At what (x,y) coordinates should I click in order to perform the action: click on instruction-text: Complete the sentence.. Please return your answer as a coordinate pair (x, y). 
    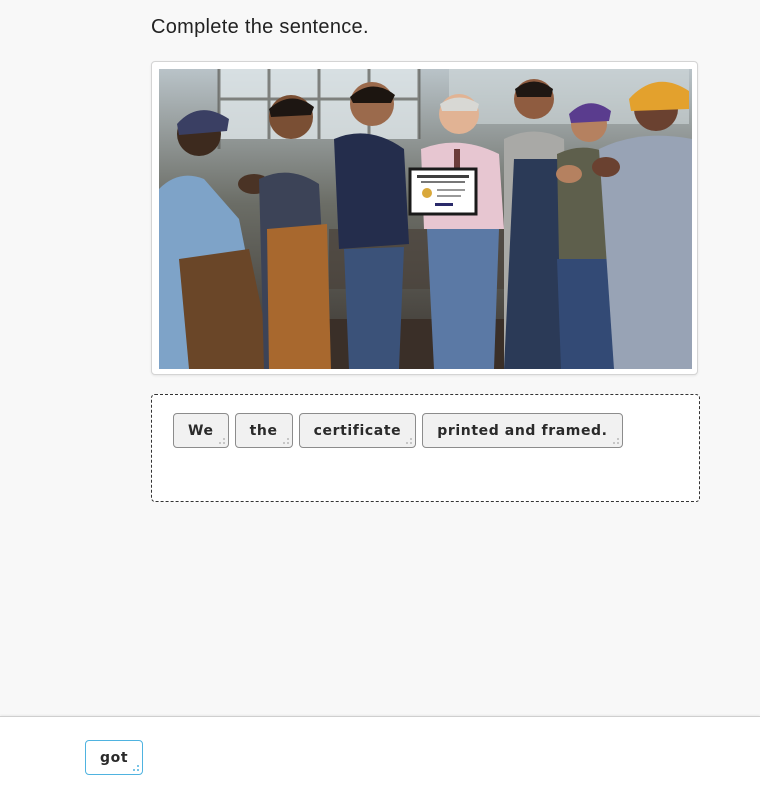
    Looking at the image, I should click on (260, 27).